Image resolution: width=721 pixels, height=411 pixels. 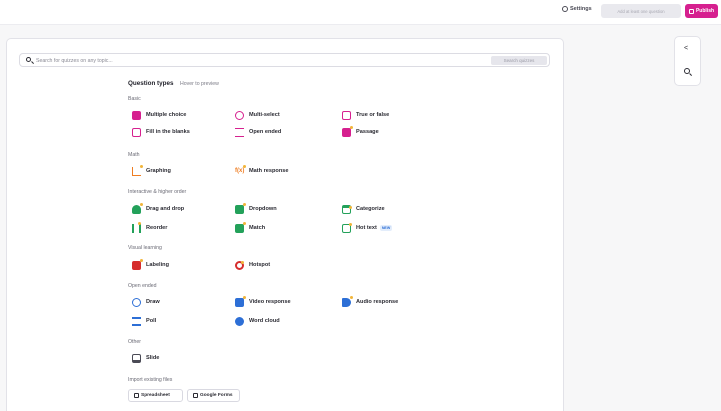 I want to click on video-icon, so click(x=240, y=301).